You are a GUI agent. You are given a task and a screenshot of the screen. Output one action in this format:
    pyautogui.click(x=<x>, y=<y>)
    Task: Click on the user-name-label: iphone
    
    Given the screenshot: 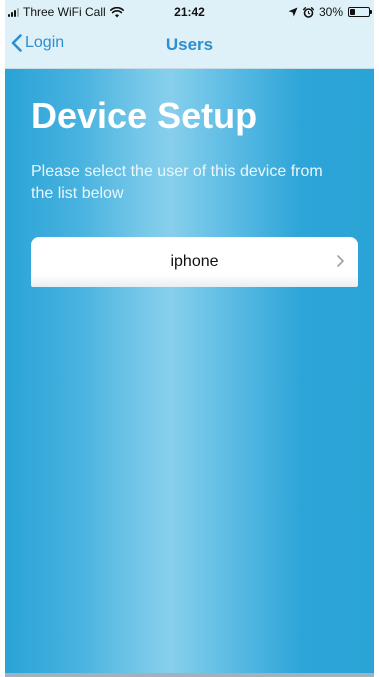 What is the action you would take?
    pyautogui.click(x=194, y=261)
    